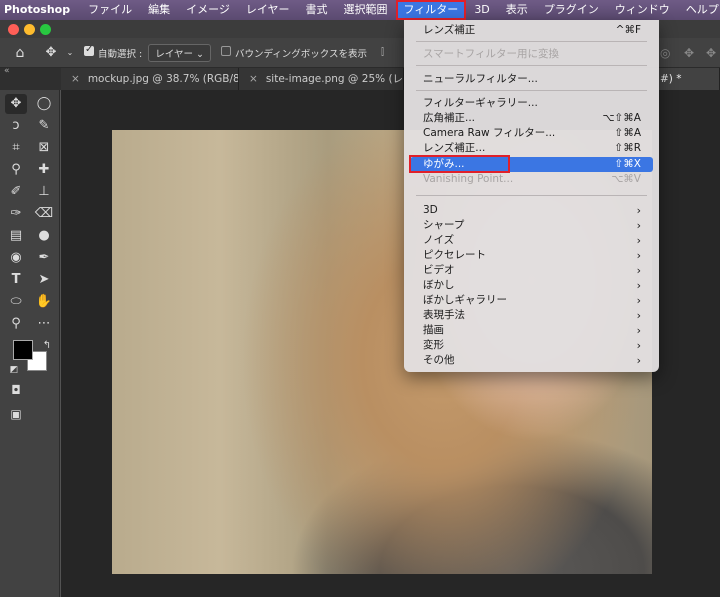  Describe the element at coordinates (430, 210) in the screenshot. I see `menu-item-label: 3D` at that location.